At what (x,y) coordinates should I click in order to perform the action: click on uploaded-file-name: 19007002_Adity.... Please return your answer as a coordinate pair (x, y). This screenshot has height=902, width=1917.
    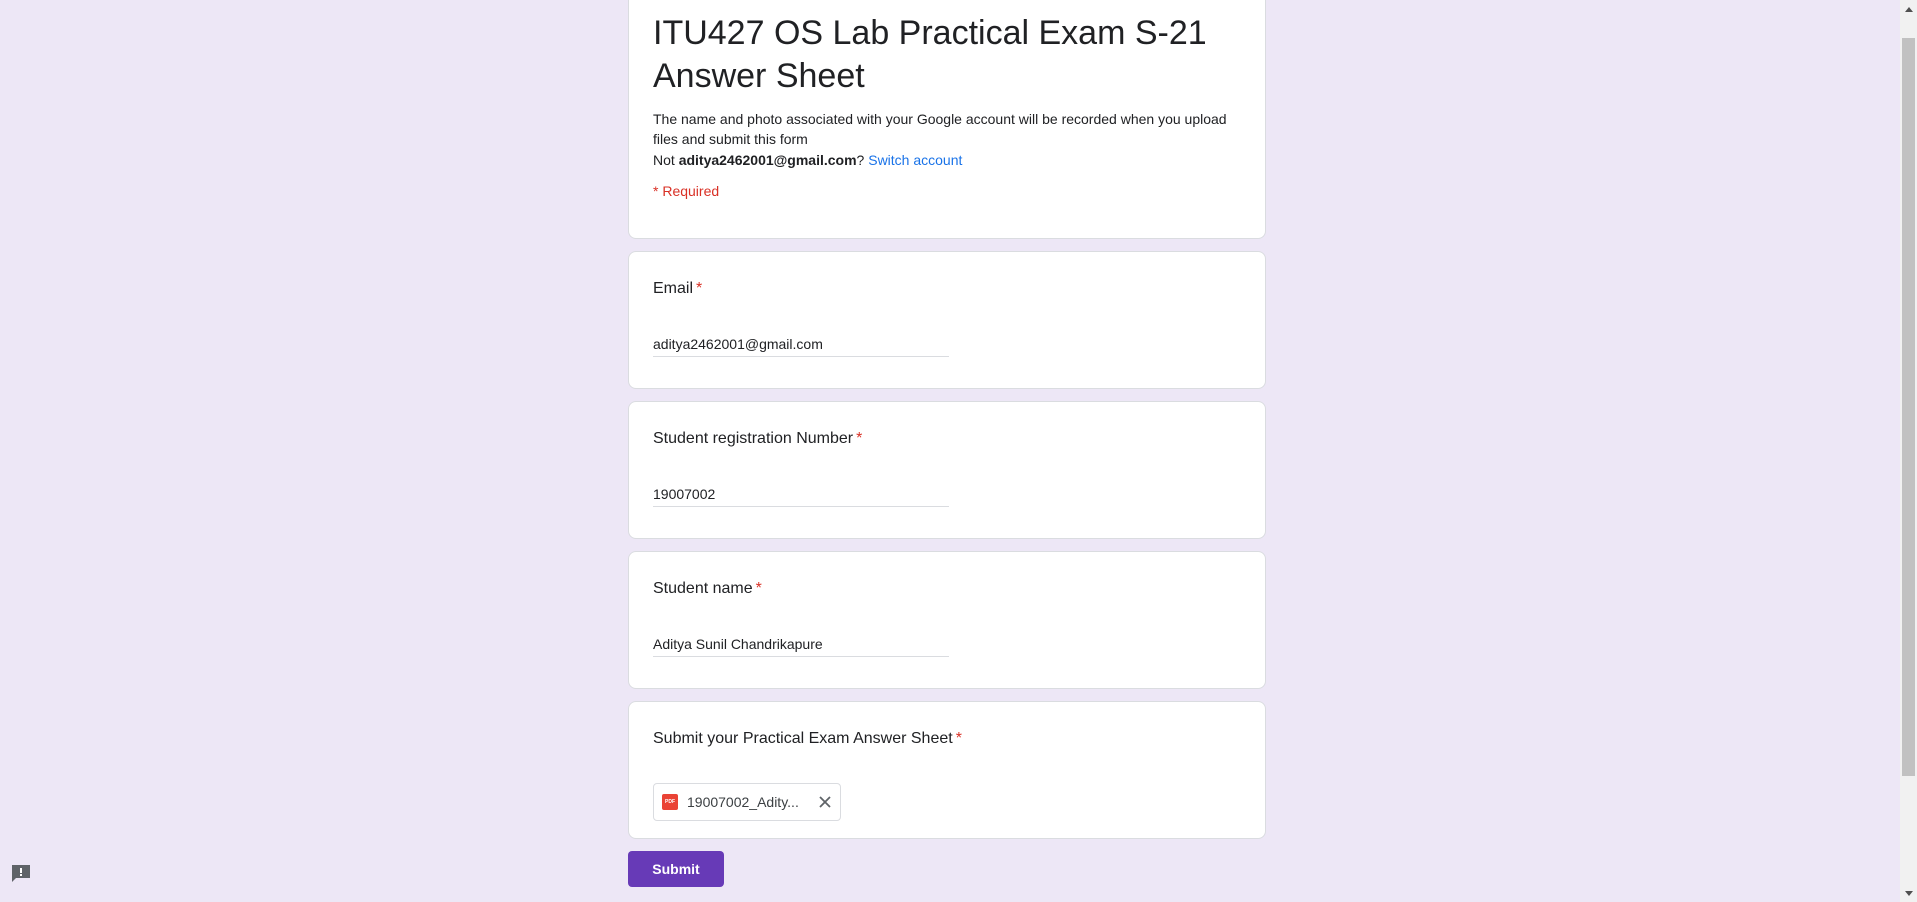
    Looking at the image, I should click on (743, 802).